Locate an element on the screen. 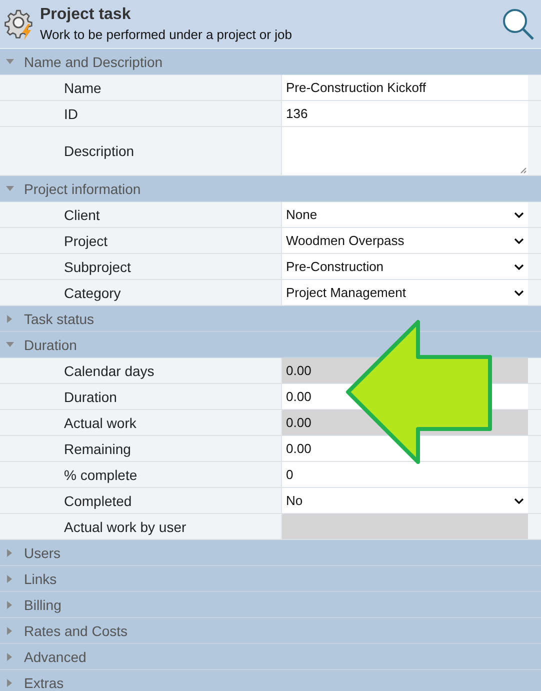  field-label: Client is located at coordinates (82, 214).